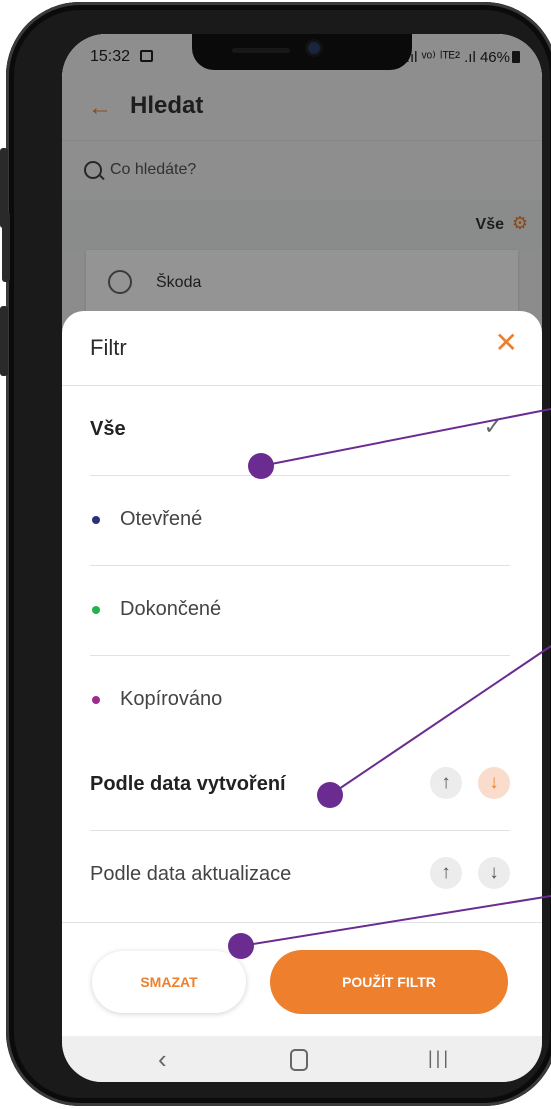  Describe the element at coordinates (108, 429) in the screenshot. I see `filter-option-label: Vše` at that location.